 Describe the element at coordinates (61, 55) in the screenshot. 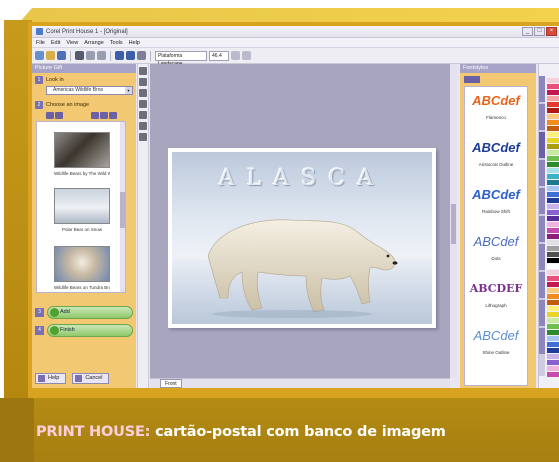

I see `save-icon` at that location.